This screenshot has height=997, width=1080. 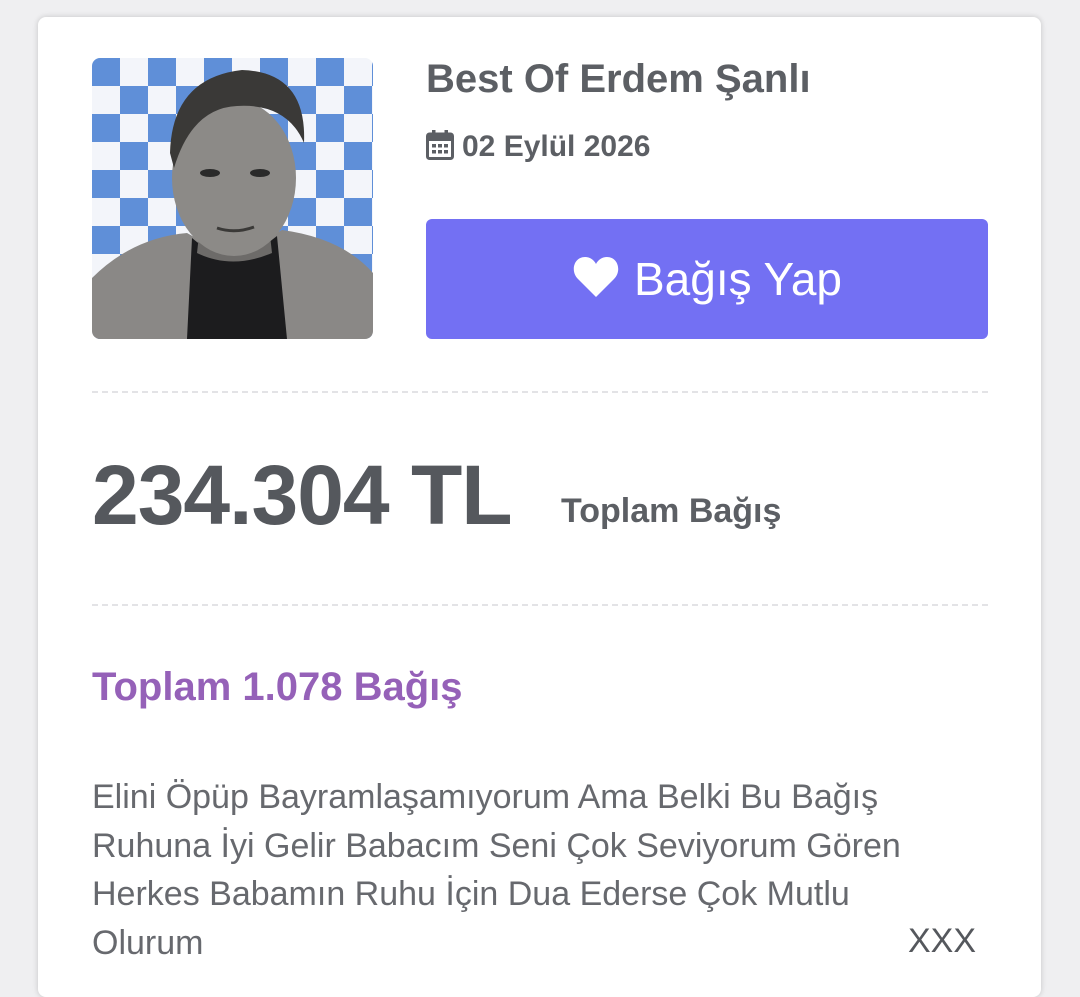 I want to click on donate-button: Bağış Yap, so click(x=707, y=279).